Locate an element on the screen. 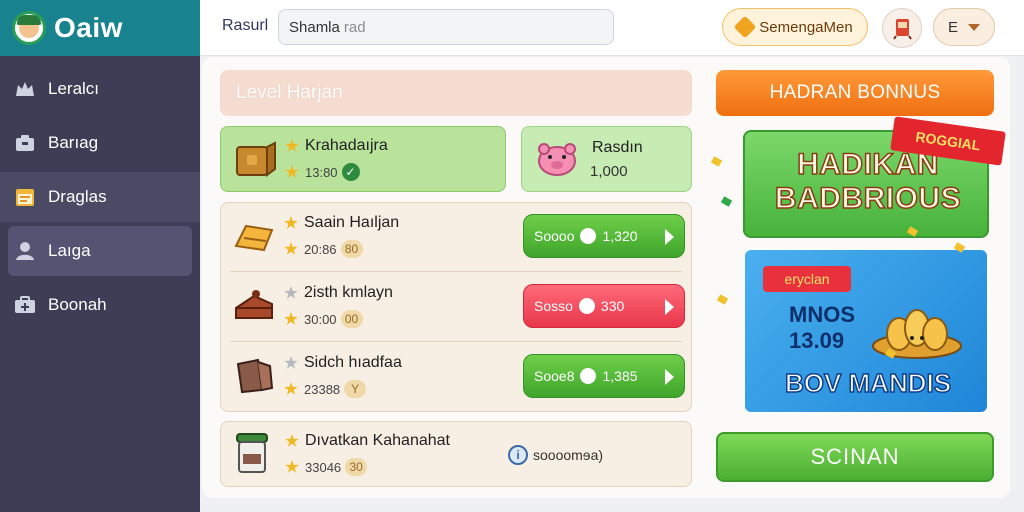  item-title: 2isth kmlayn is located at coordinates (338, 293).